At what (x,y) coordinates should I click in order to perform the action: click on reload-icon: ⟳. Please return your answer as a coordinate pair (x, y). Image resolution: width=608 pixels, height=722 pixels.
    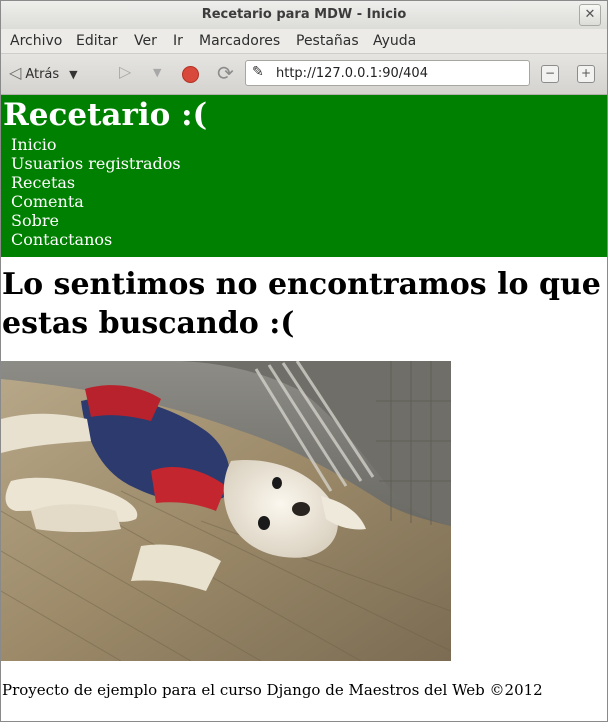
    Looking at the image, I should click on (225, 73).